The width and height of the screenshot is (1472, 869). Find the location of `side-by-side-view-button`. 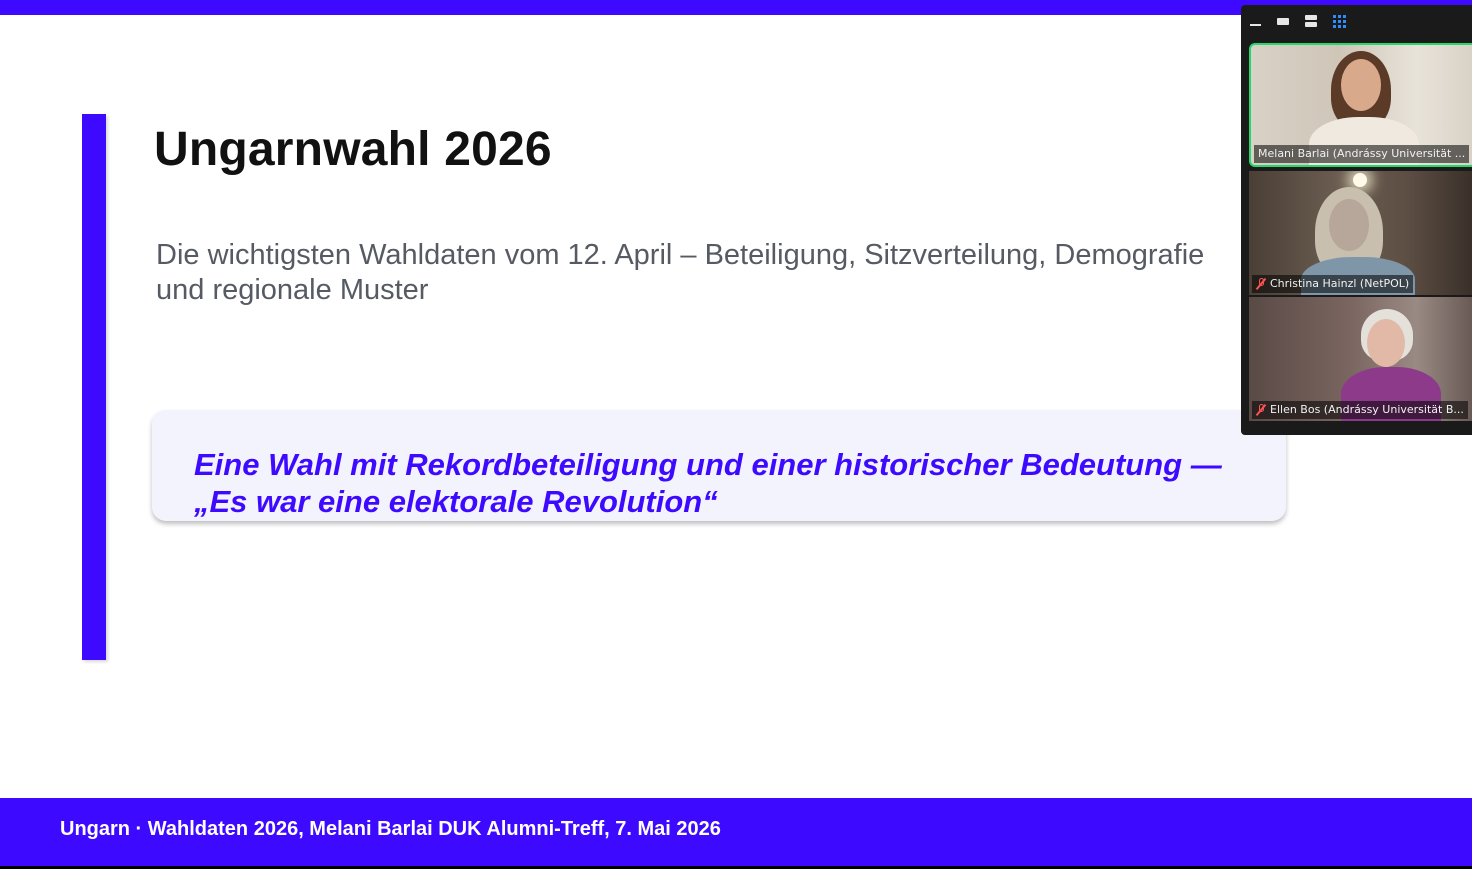

side-by-side-view-button is located at coordinates (1311, 21).